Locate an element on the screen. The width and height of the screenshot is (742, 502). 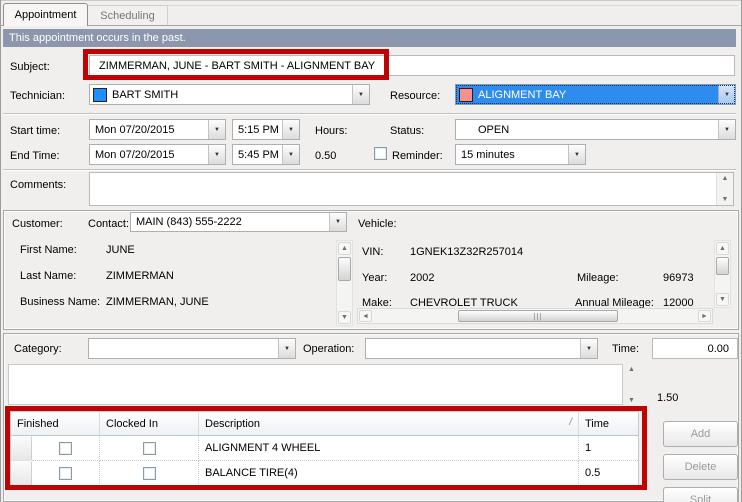
comments-input: ▲ ▼ is located at coordinates (411, 189).